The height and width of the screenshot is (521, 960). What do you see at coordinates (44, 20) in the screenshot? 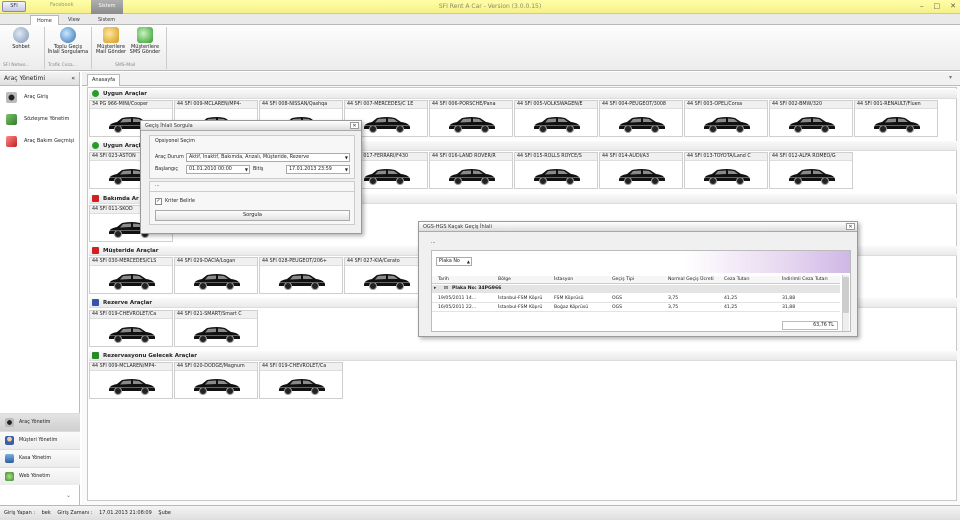
I see `tab-home: Home` at bounding box center [44, 20].